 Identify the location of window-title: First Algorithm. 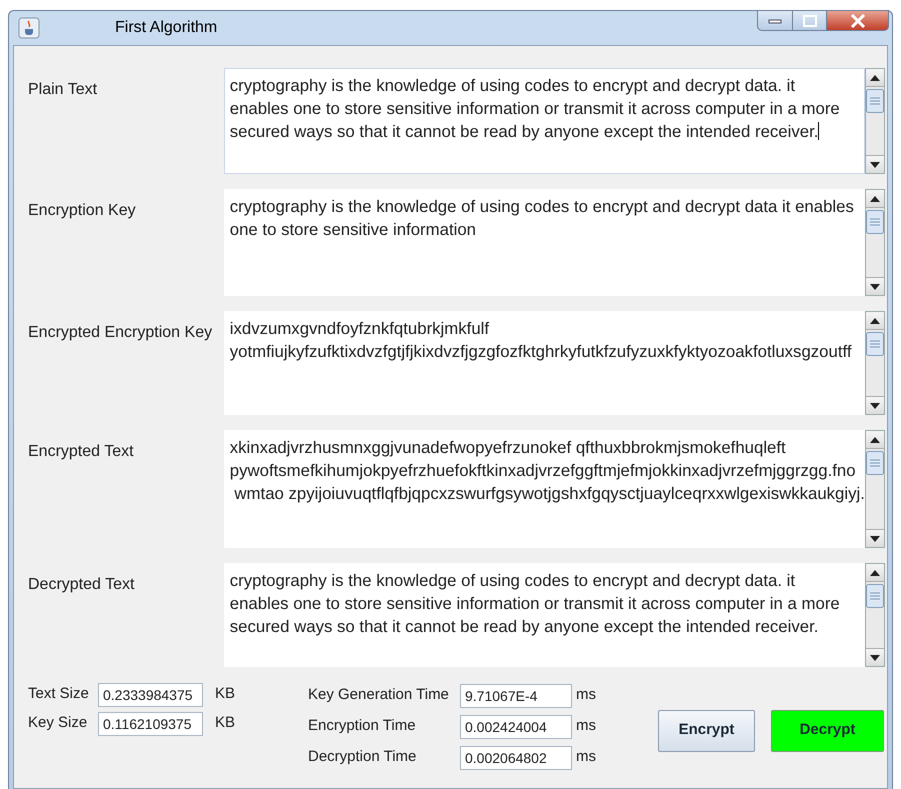
(166, 28).